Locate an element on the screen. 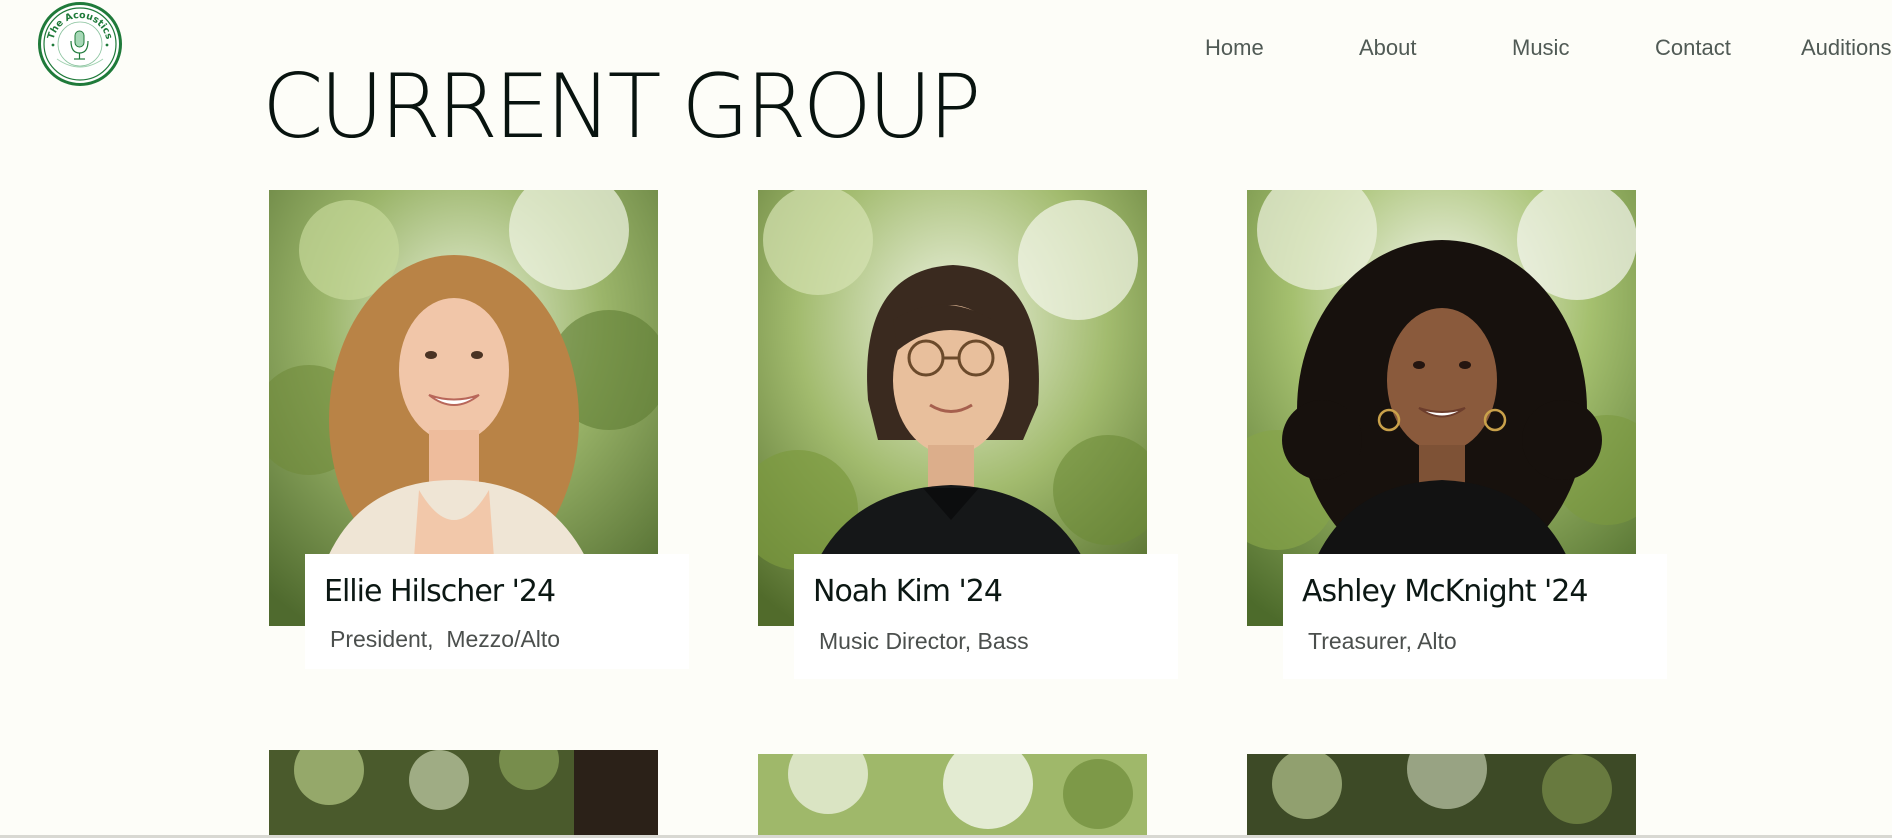 This screenshot has width=1892, height=838. nav-music: Music is located at coordinates (1540, 48).